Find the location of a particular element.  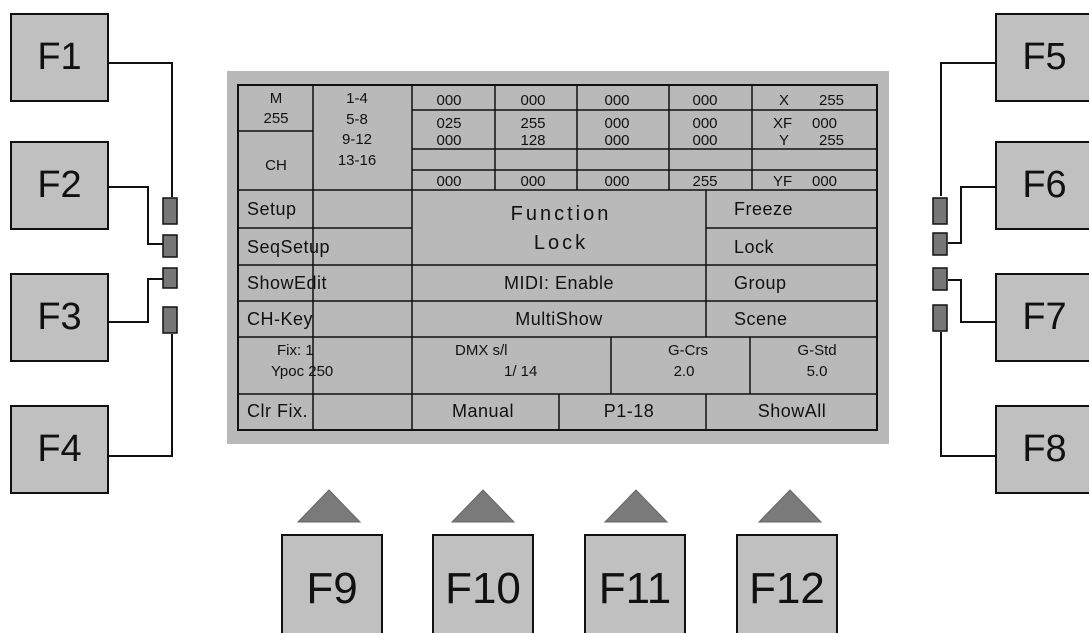

f5-wire is located at coordinates (967, 129).